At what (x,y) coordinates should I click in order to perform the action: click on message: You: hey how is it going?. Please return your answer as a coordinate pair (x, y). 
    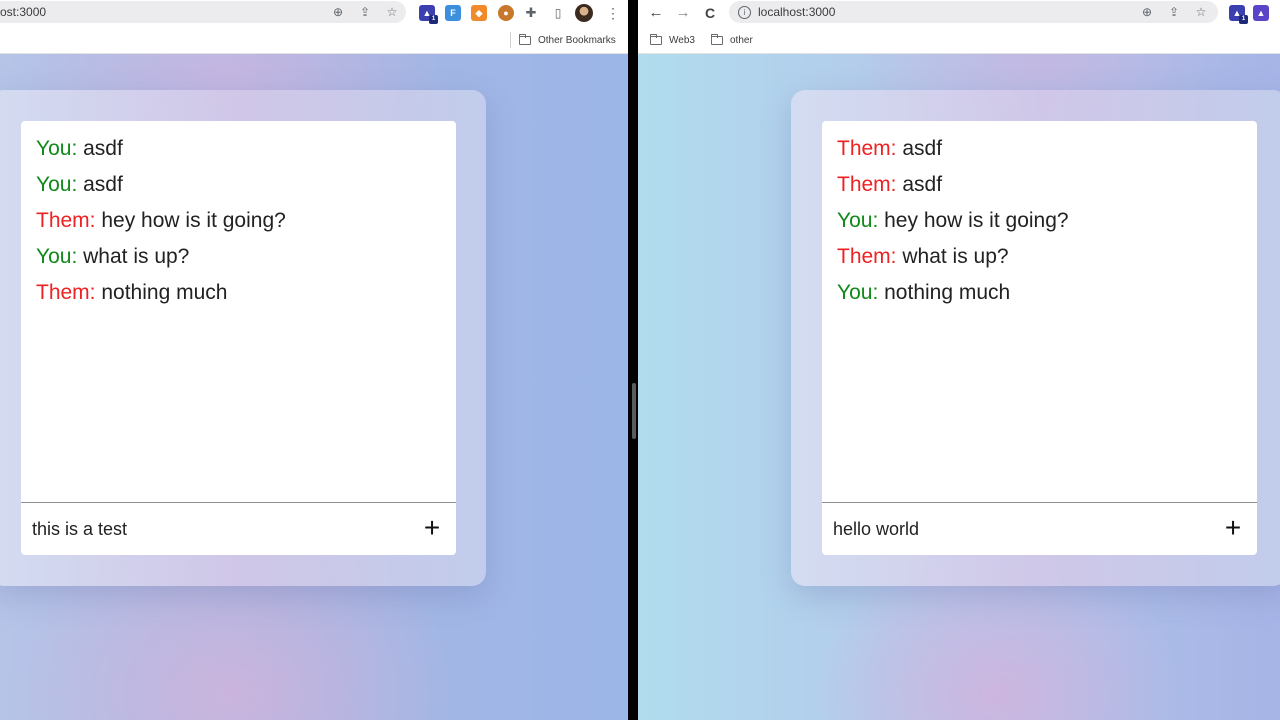
    Looking at the image, I should click on (1042, 225).